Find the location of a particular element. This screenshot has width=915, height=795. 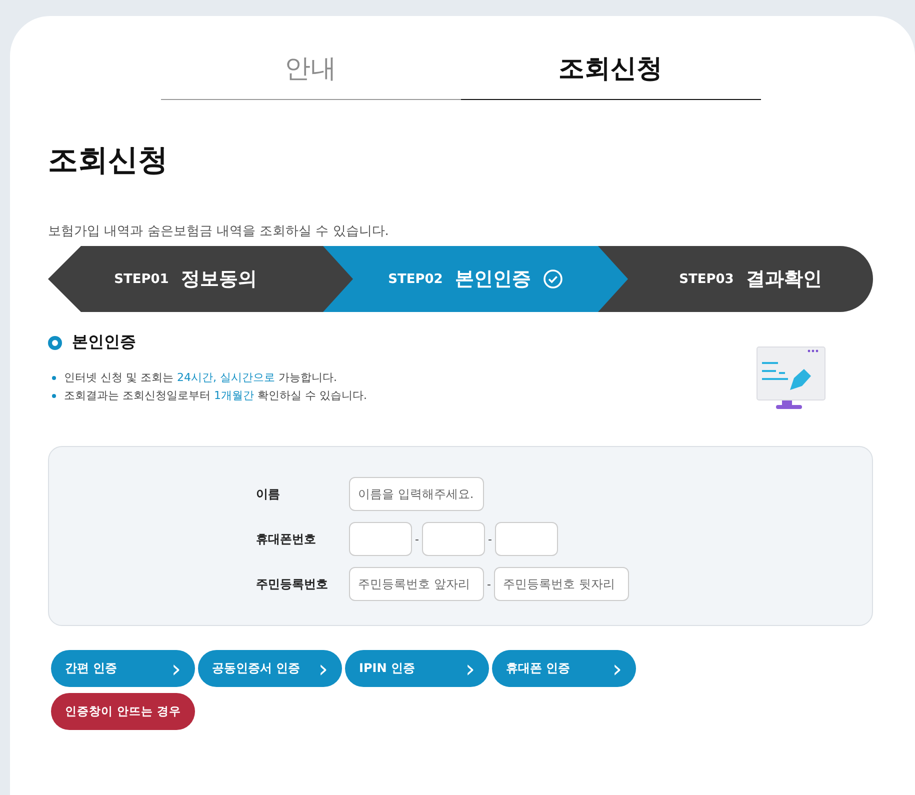

step-label: 정보동의 is located at coordinates (218, 279).